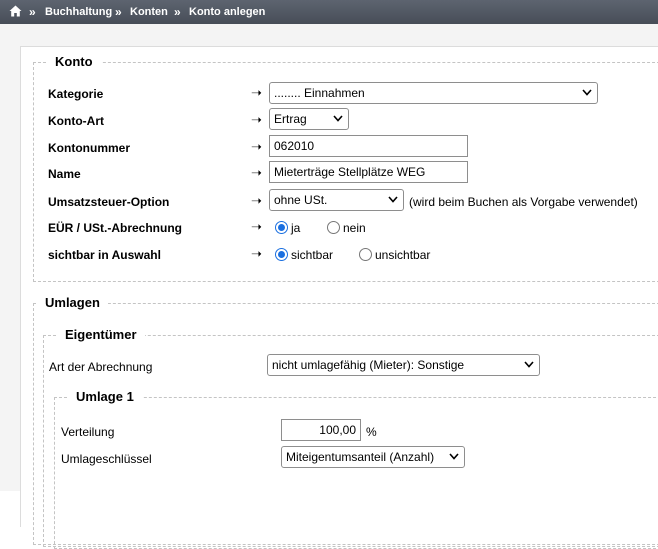 Image resolution: width=658 pixels, height=549 pixels. I want to click on art-der-abrechnung-value: nicht umlagefähig (Mieter): Sonstige, so click(368, 365).